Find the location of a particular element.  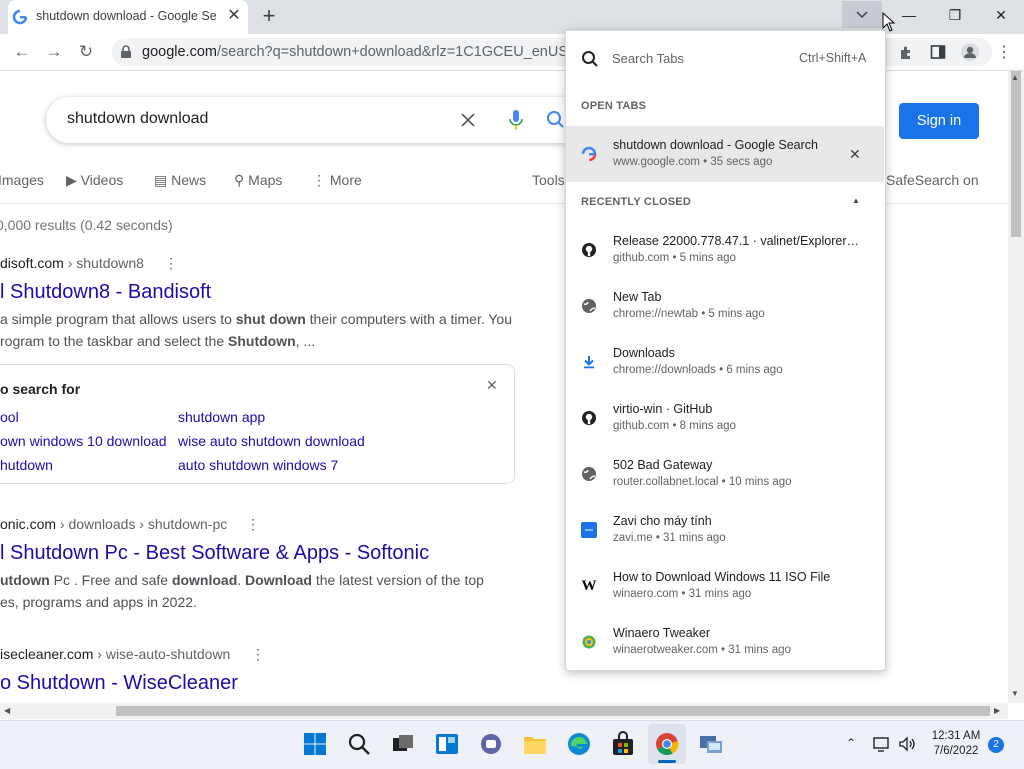

globe-icon is located at coordinates (589, 306).